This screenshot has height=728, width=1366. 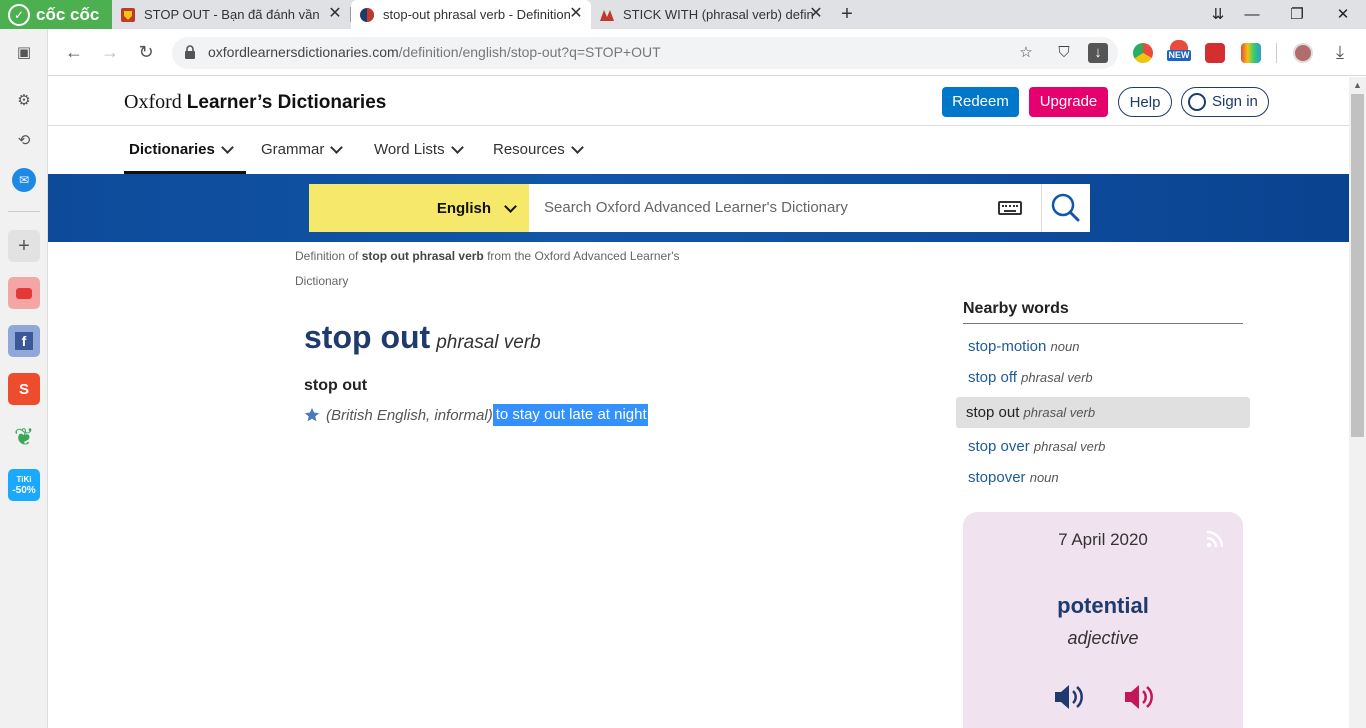 What do you see at coordinates (24, 52) in the screenshot?
I see `sidebar-toggle-icon: ▣` at bounding box center [24, 52].